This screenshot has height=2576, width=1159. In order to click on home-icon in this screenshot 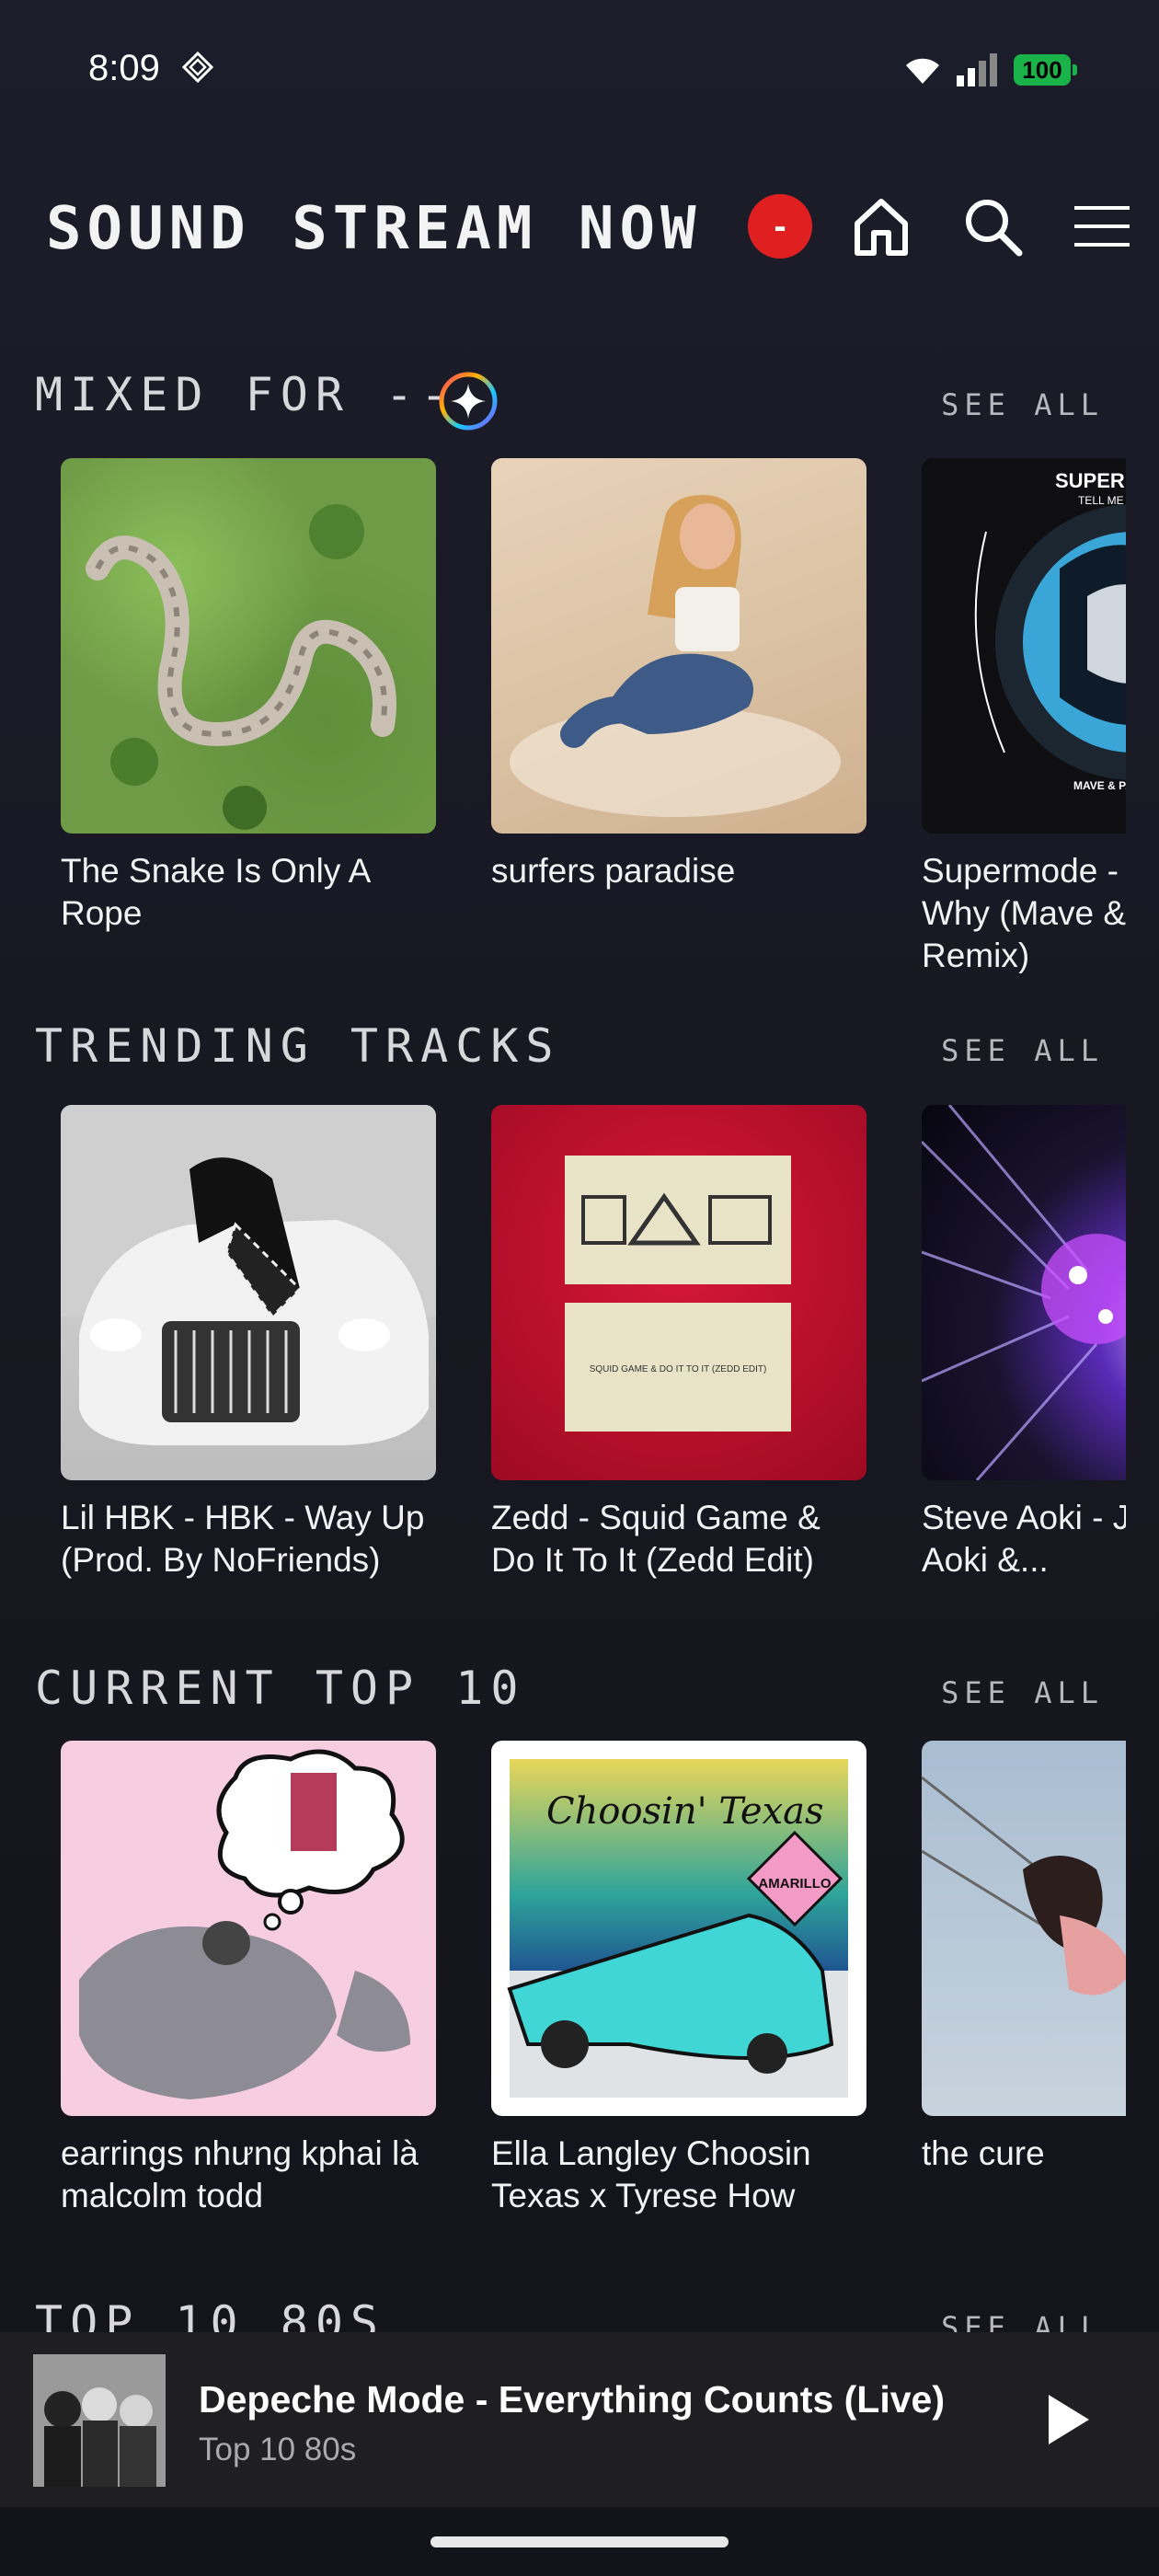, I will do `click(881, 227)`.